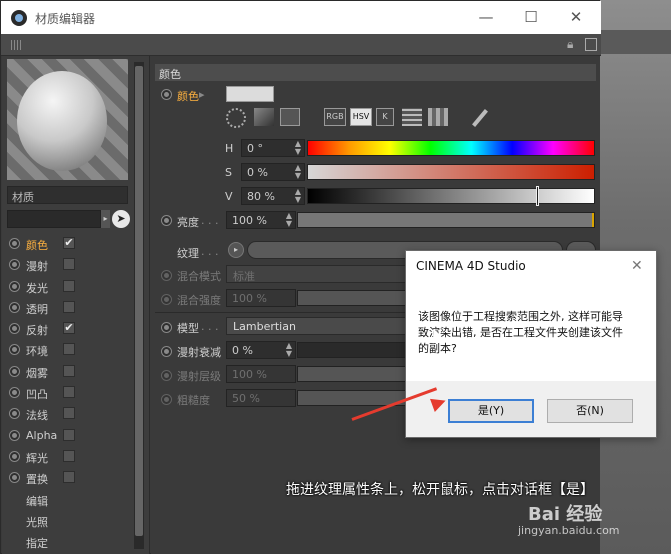 Image resolution: width=671 pixels, height=554 pixels. Describe the element at coordinates (166, 299) in the screenshot. I see `blend-strength-radio` at that location.